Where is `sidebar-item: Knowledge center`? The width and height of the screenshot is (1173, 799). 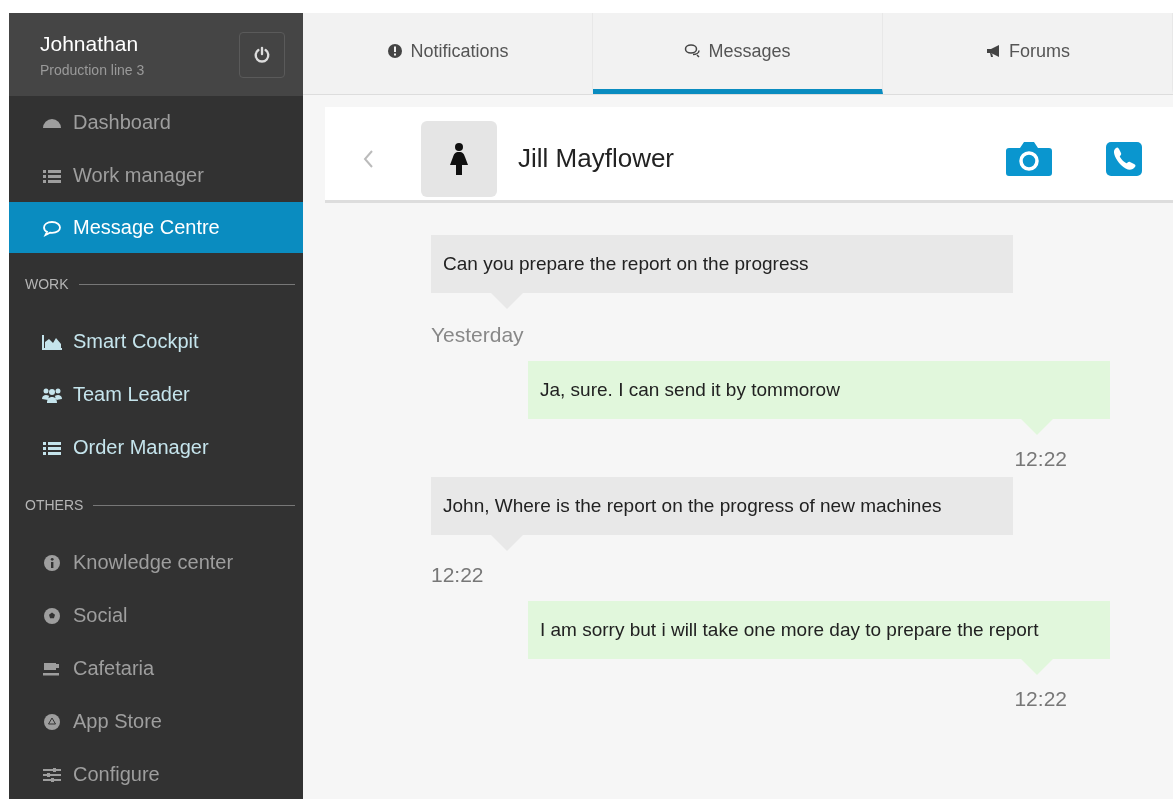
sidebar-item: Knowledge center is located at coordinates (156, 562).